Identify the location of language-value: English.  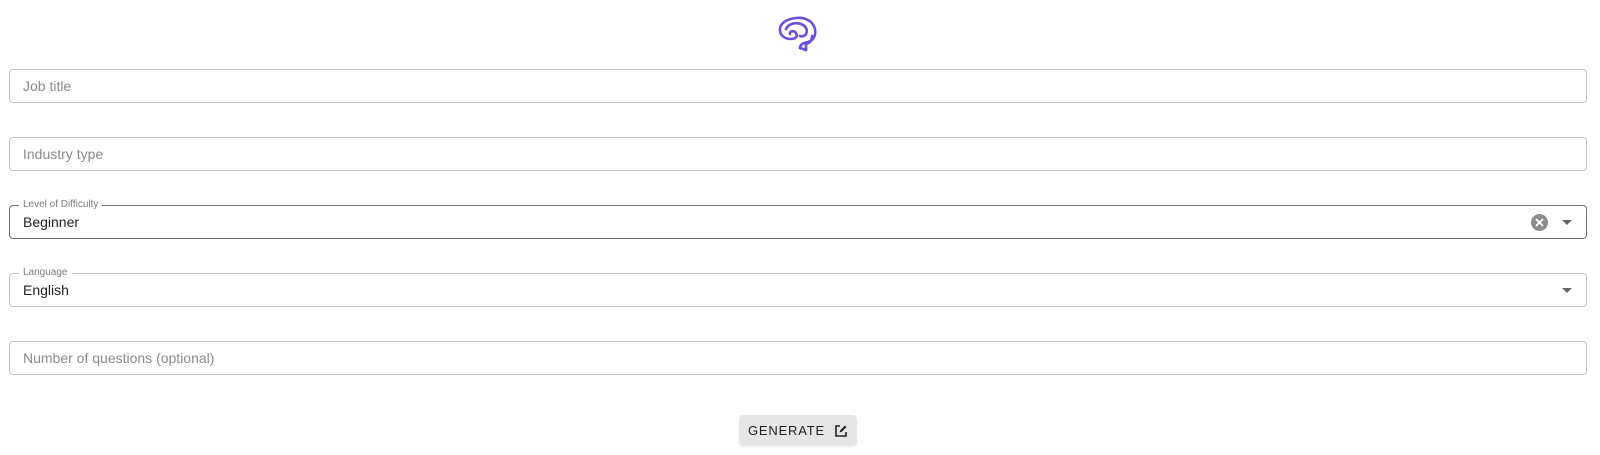
(46, 290).